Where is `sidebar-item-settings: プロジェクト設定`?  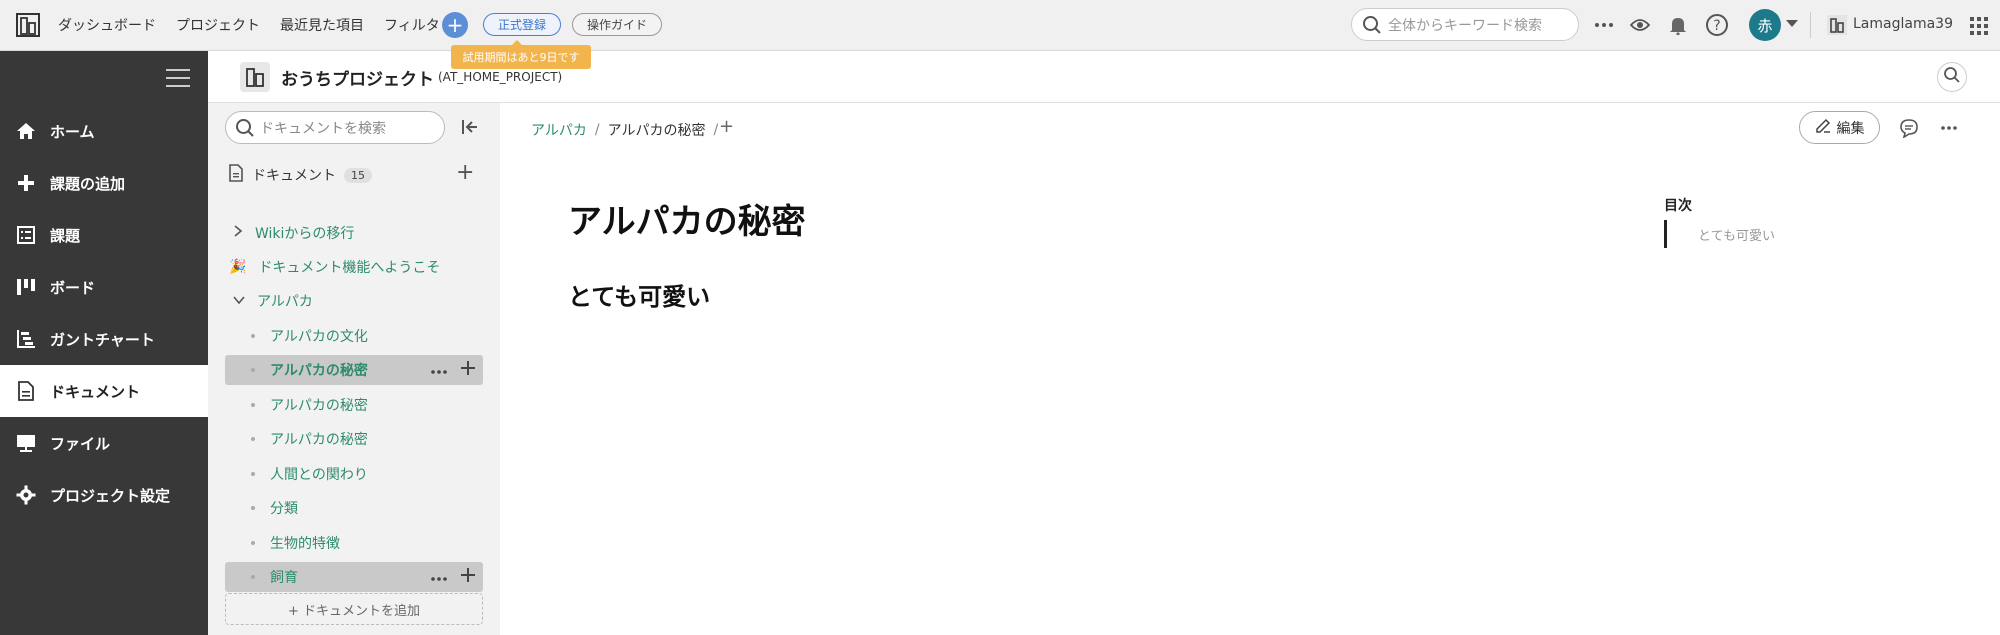 sidebar-item-settings: プロジェクト設定 is located at coordinates (104, 495).